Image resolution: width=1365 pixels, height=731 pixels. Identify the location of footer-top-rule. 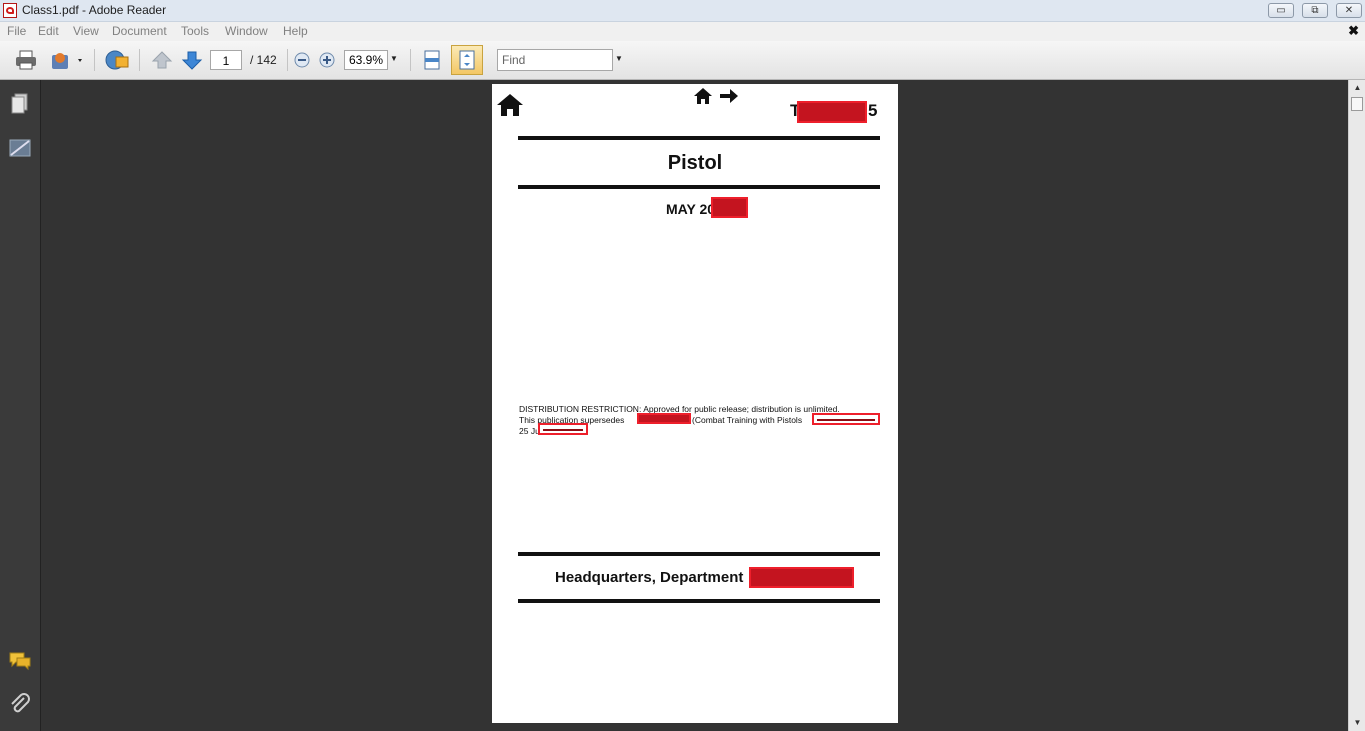
(699, 554).